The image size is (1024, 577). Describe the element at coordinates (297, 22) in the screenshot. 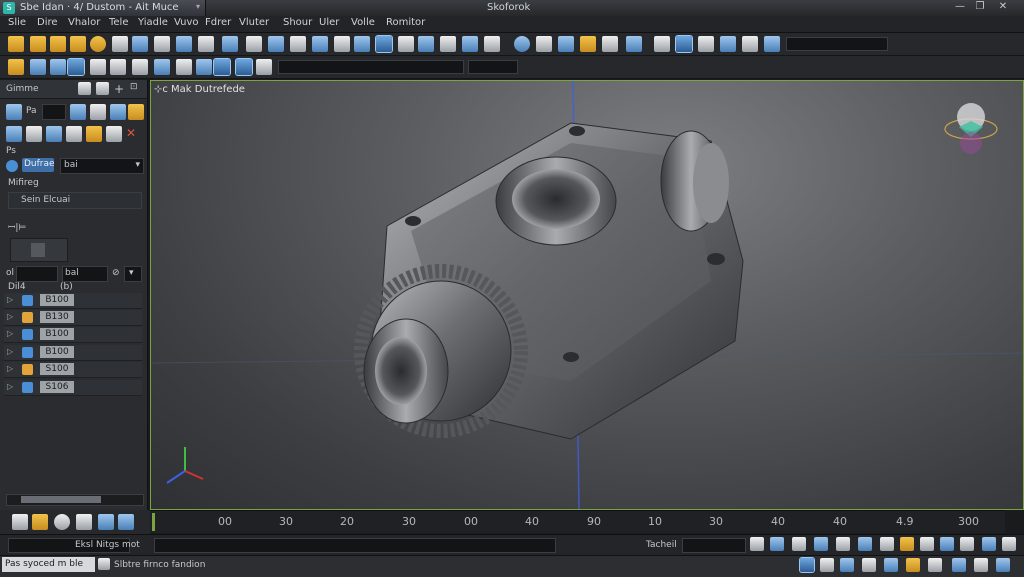

I see `menu-item-9: Shour` at that location.